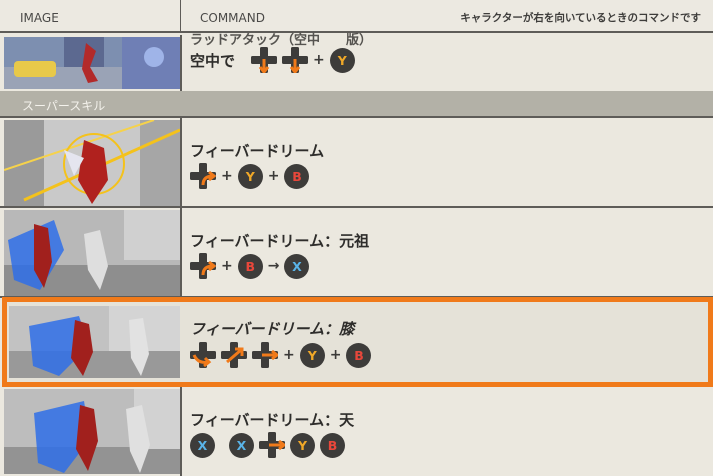 The image size is (713, 476). What do you see at coordinates (280, 241) in the screenshot?
I see `skill-name: フィーバードリーム：元祖` at bounding box center [280, 241].